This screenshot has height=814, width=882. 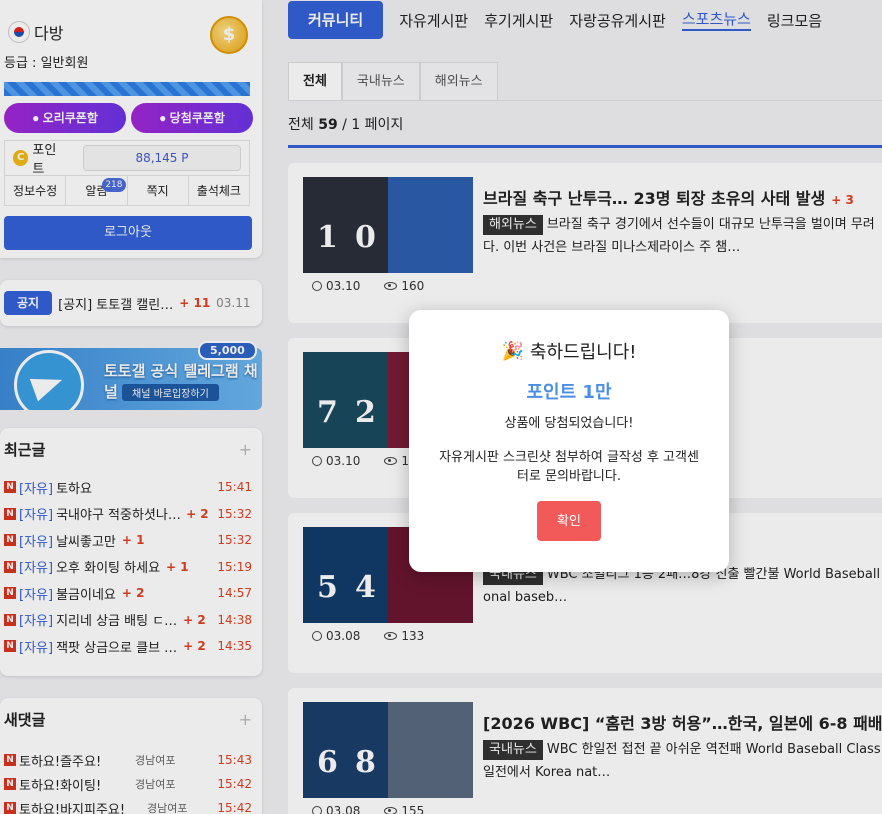 I want to click on modal-message: 상품에 당첨되었습니다!, so click(x=569, y=423).